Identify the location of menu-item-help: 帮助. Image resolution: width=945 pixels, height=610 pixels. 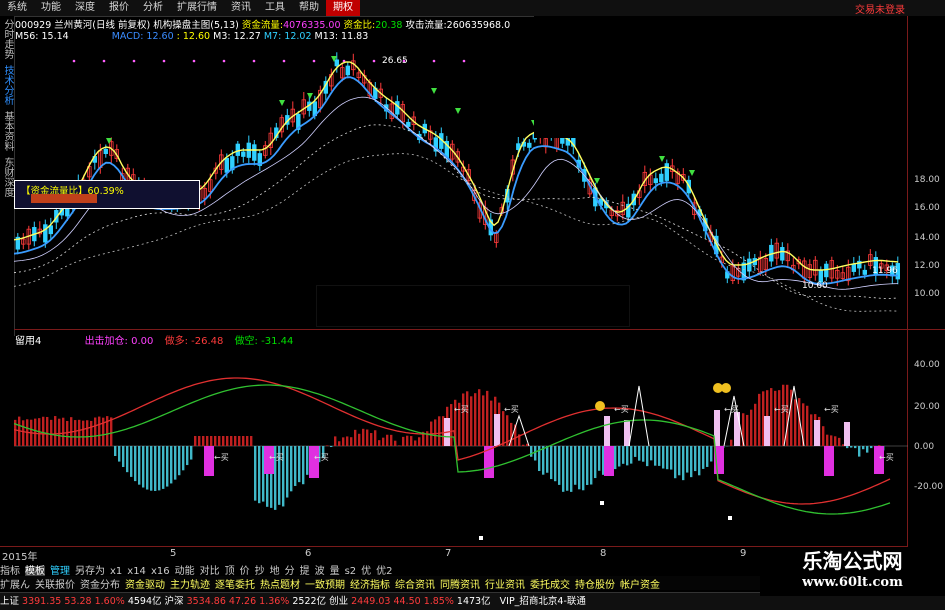
(309, 8).